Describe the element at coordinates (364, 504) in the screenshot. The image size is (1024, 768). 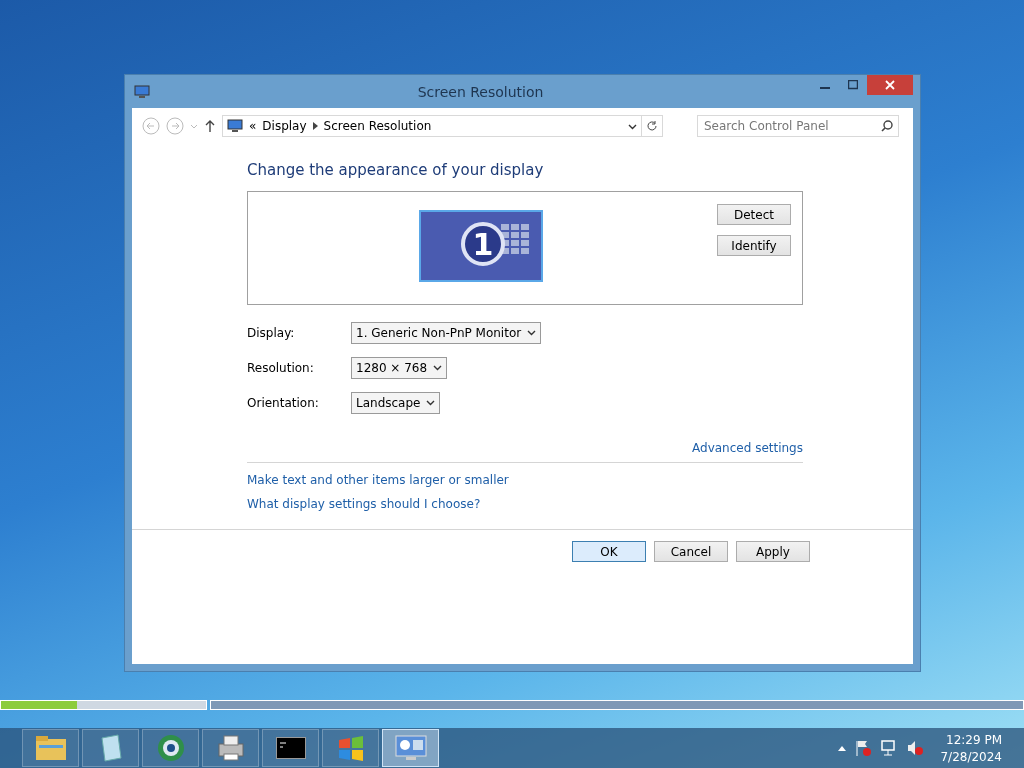
I see `help-link: What display settings should I choose?` at that location.